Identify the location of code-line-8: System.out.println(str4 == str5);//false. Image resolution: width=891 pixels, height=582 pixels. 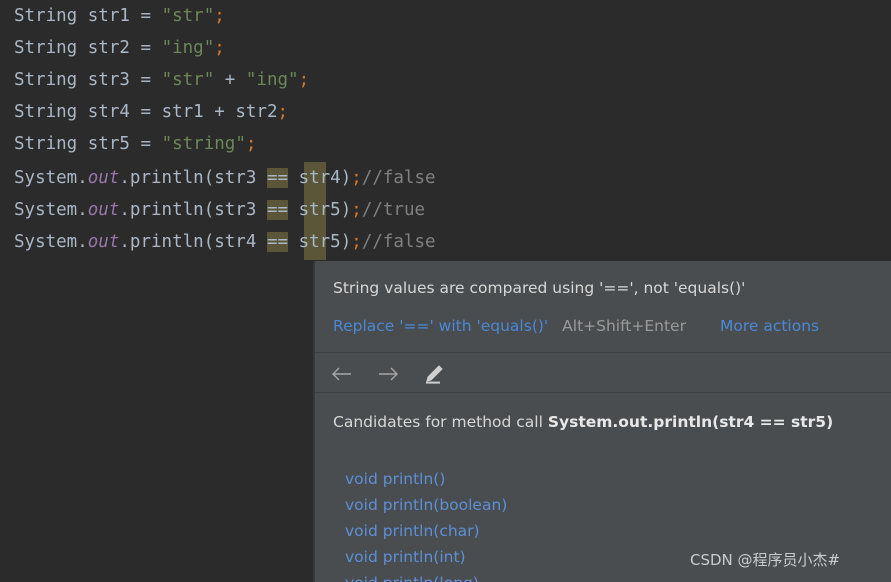
(225, 242).